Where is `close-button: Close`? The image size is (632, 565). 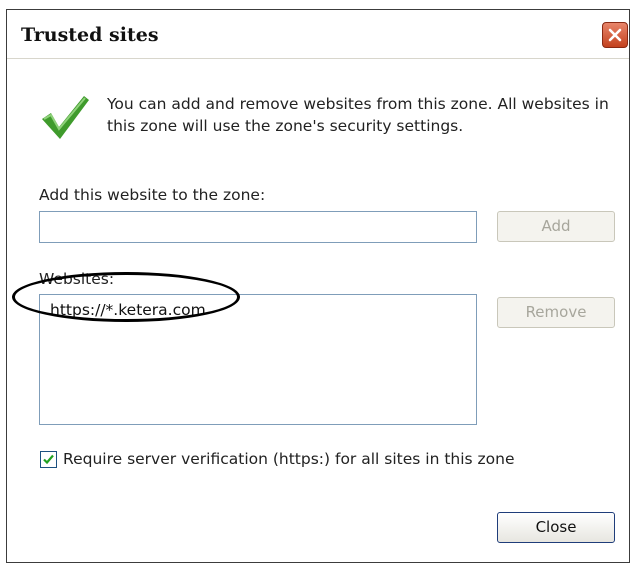
close-button: Close is located at coordinates (556, 527).